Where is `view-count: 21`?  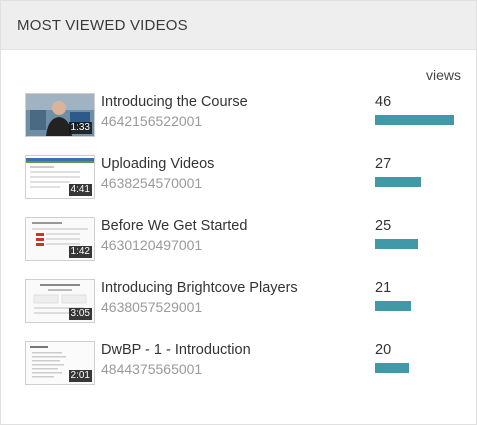
view-count: 21 is located at coordinates (383, 288).